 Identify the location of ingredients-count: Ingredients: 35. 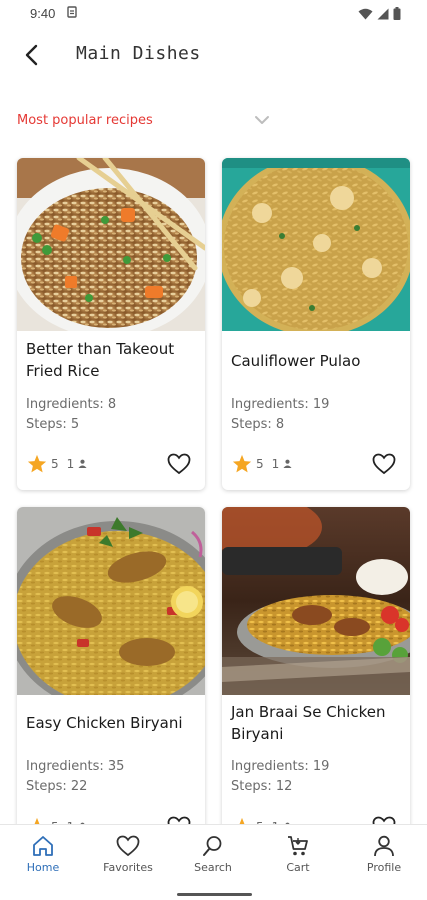
(75, 766).